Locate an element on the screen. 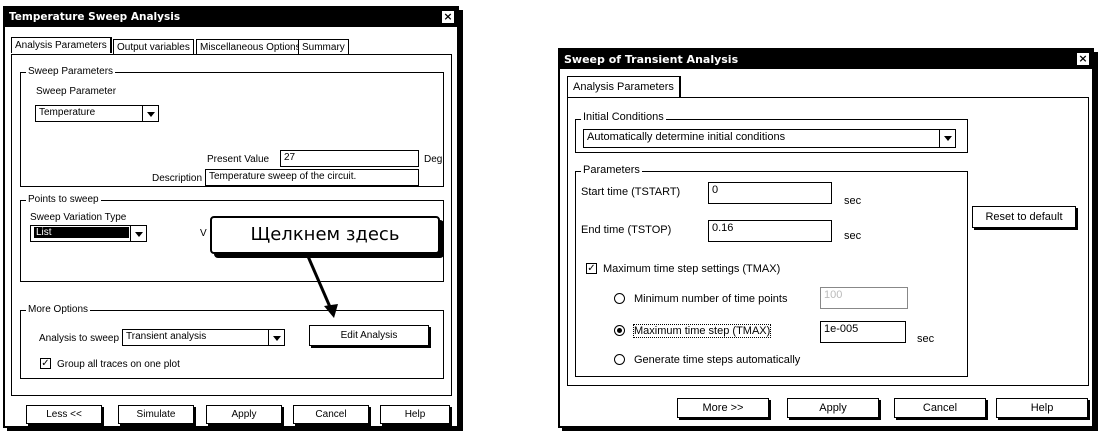 The width and height of the screenshot is (1098, 431). less-button: Less << is located at coordinates (64, 414).